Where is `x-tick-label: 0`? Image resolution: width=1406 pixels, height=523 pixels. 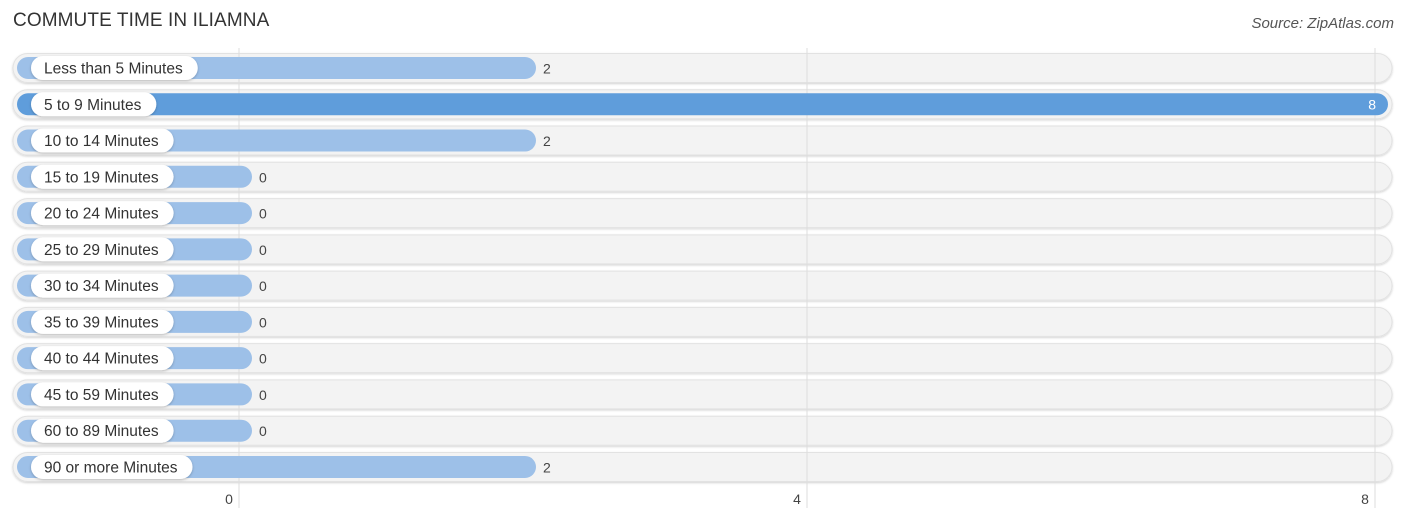
x-tick-label: 0 is located at coordinates (229, 499).